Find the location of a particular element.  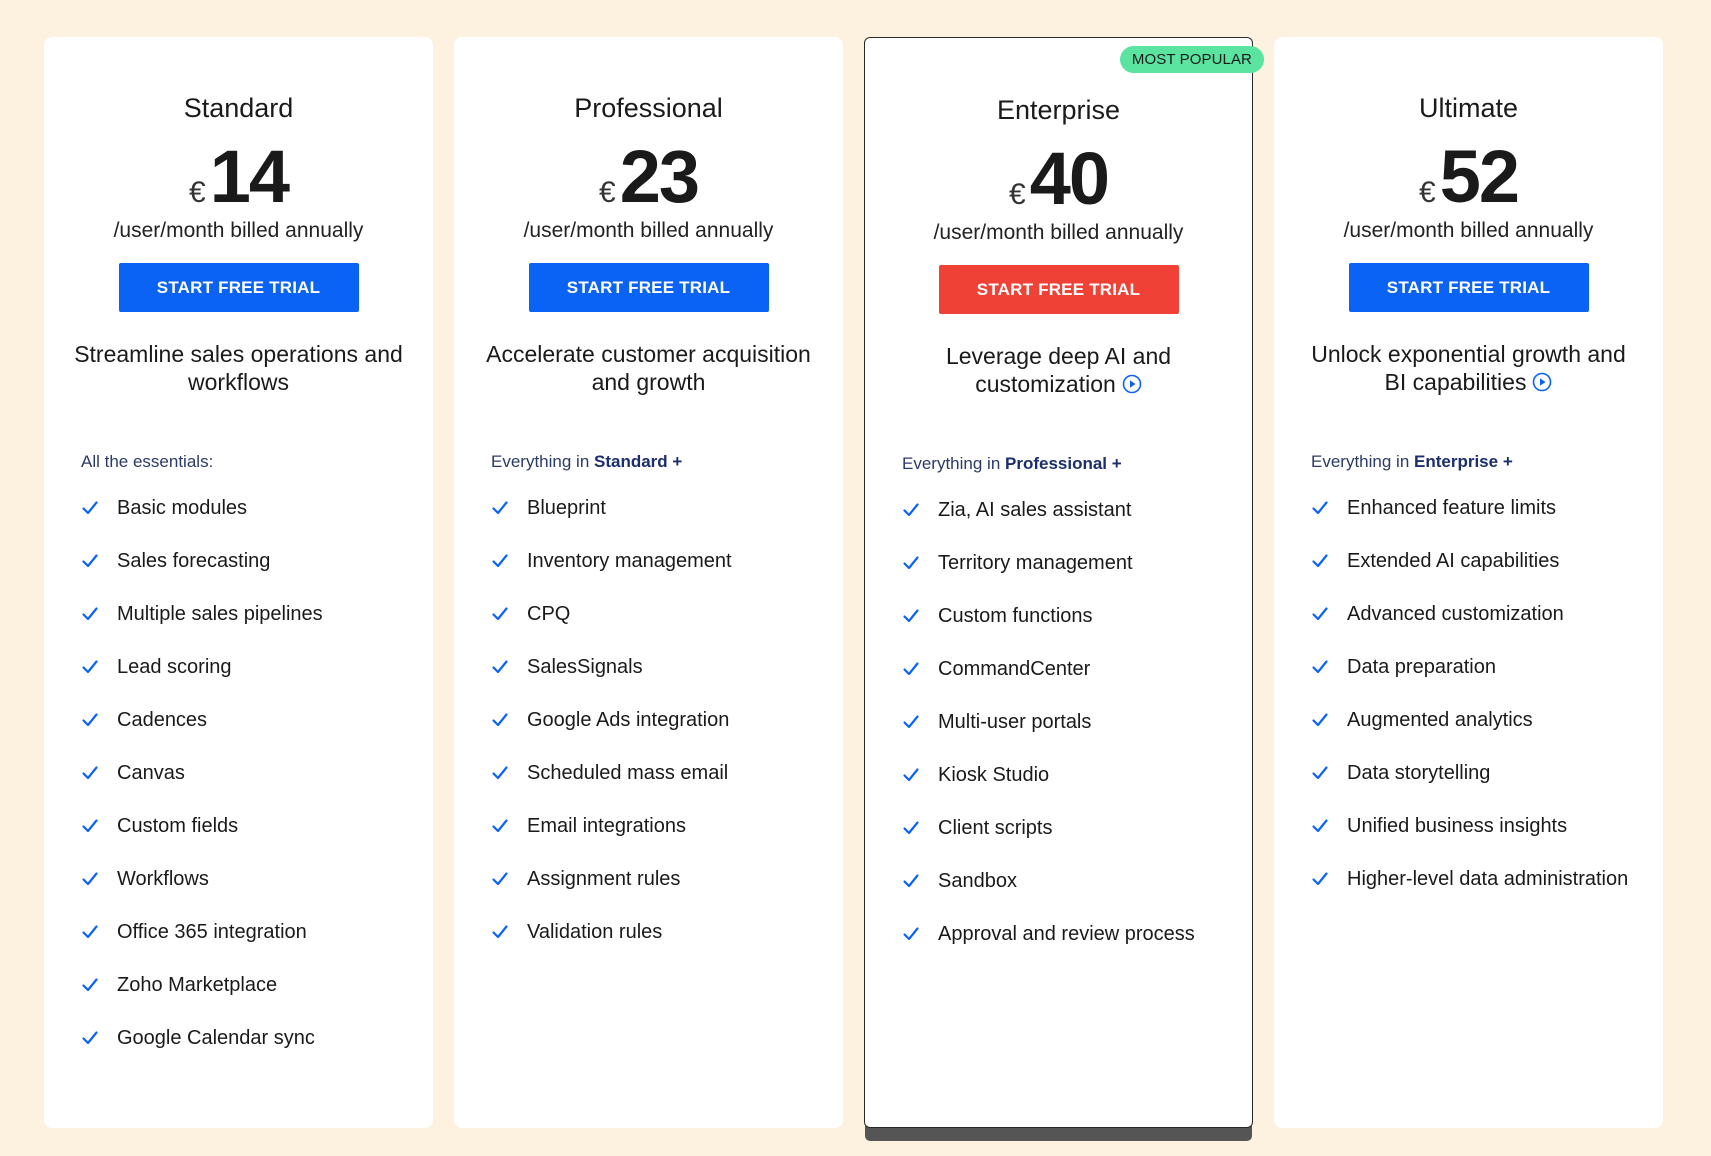

feature-label: Advanced customization is located at coordinates (1455, 614).